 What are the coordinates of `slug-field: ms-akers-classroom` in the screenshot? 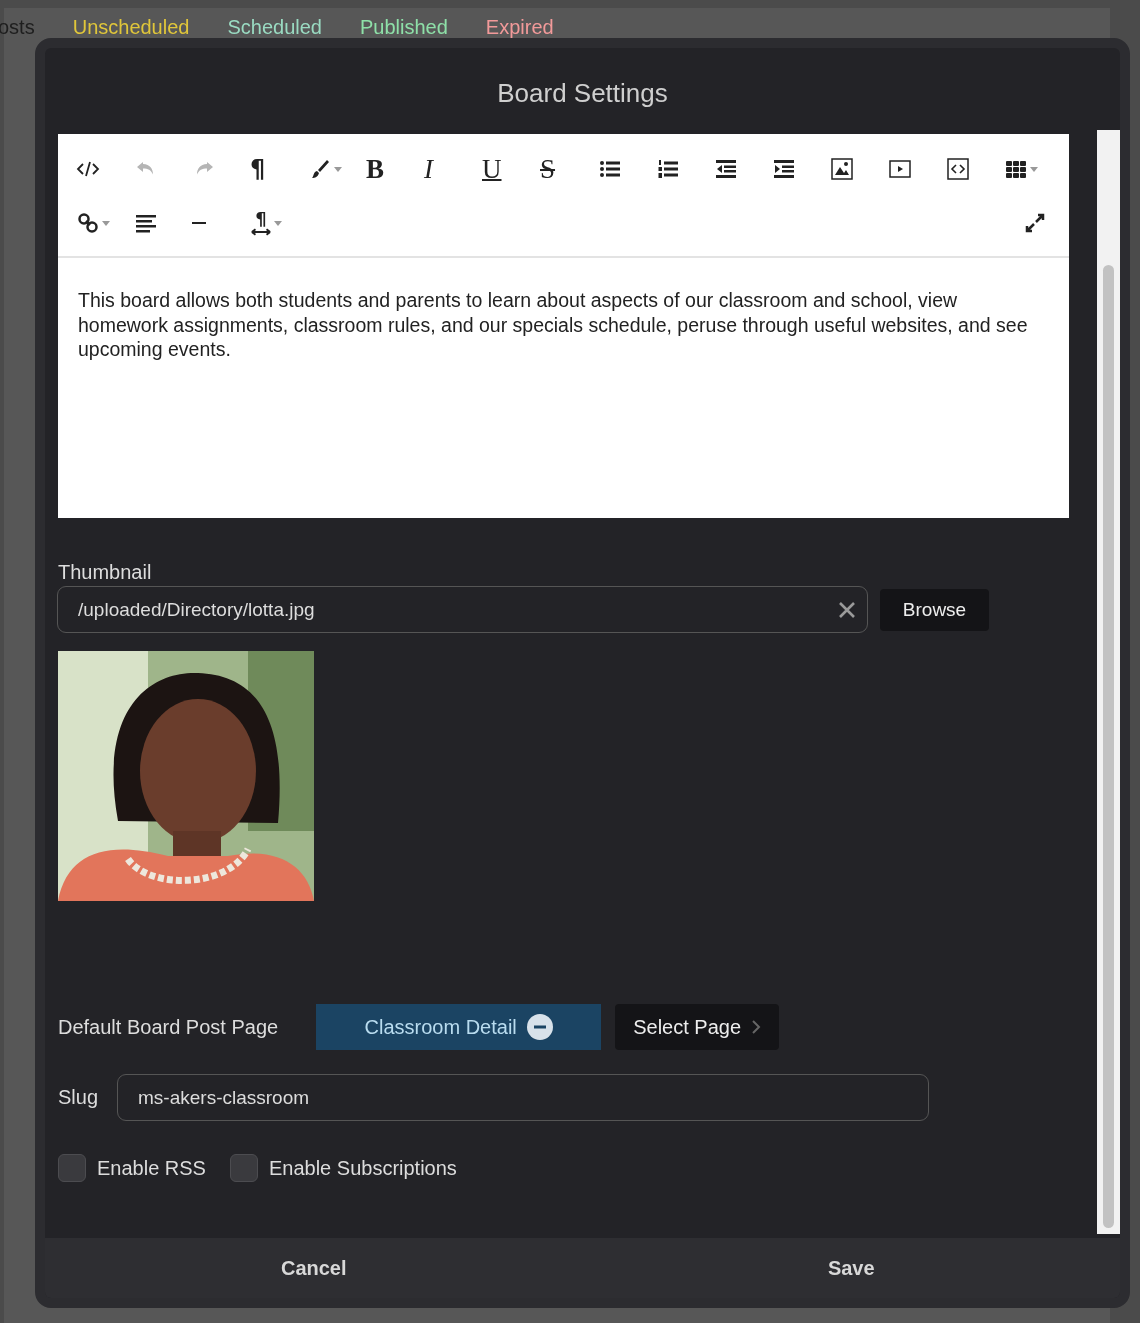 It's located at (523, 1097).